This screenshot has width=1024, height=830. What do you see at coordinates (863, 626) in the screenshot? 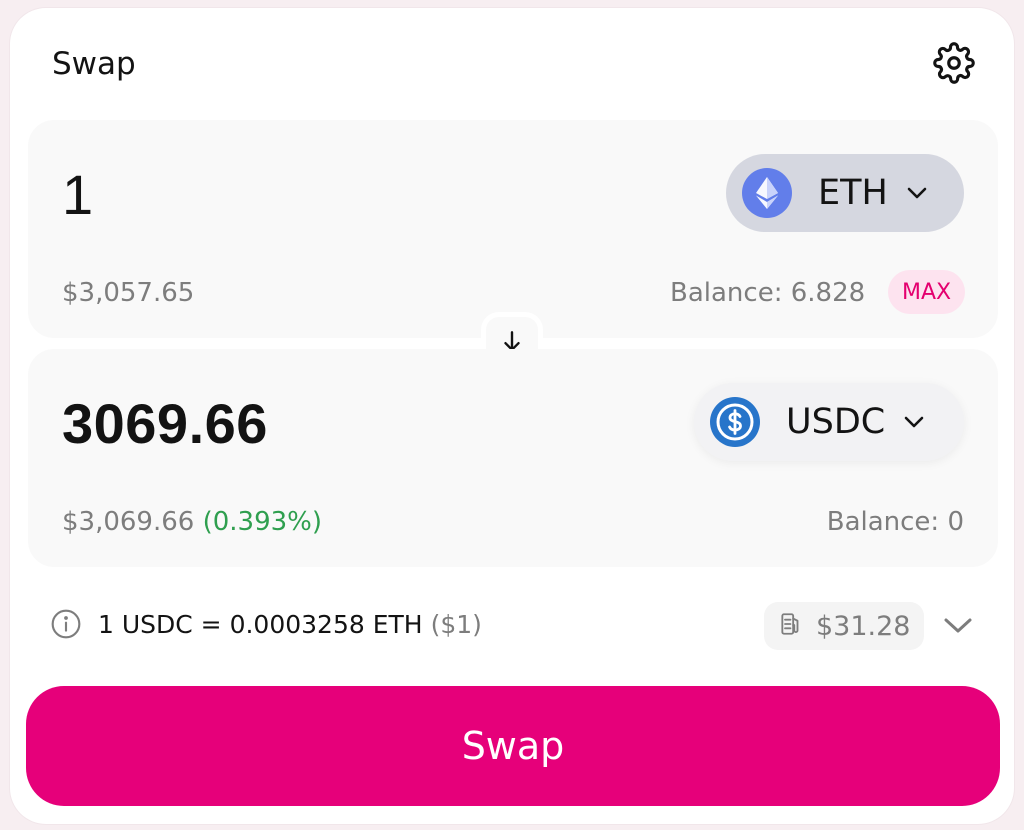
I see `gas-fee: $31.28` at bounding box center [863, 626].